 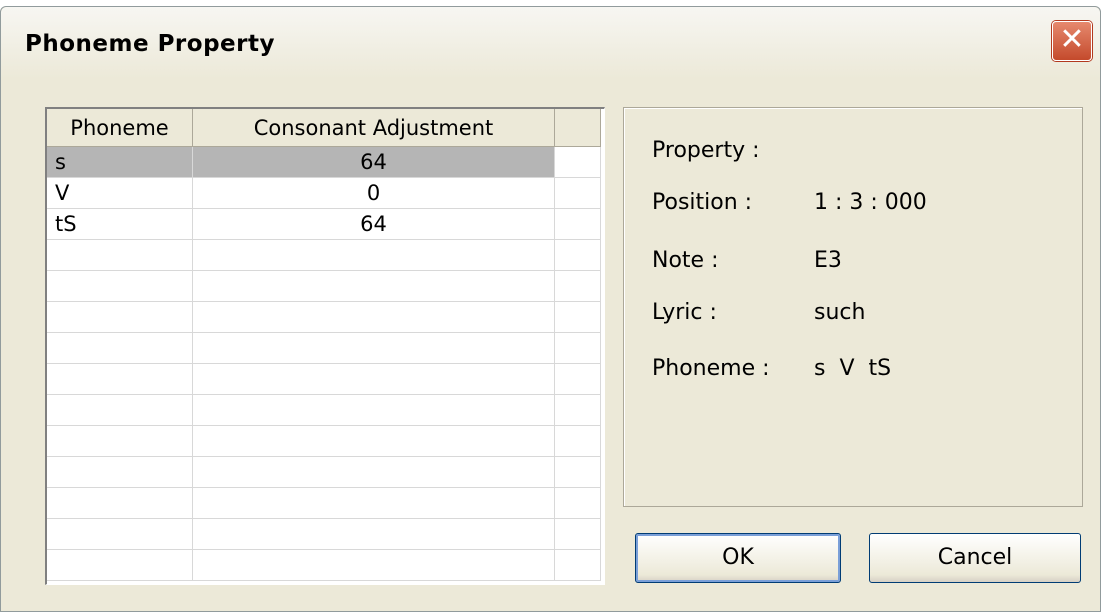 I want to click on column-header-empty, so click(x=578, y=128).